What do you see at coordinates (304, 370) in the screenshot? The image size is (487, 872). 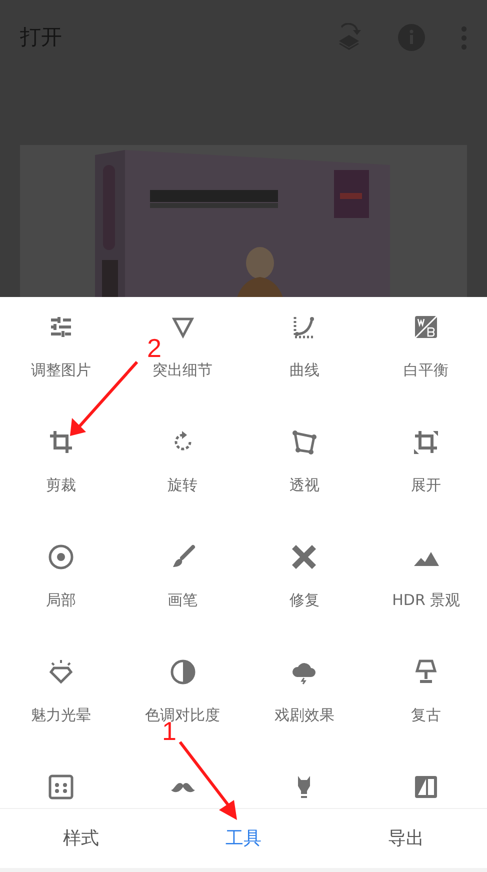 I see `tool-label: 曲线` at bounding box center [304, 370].